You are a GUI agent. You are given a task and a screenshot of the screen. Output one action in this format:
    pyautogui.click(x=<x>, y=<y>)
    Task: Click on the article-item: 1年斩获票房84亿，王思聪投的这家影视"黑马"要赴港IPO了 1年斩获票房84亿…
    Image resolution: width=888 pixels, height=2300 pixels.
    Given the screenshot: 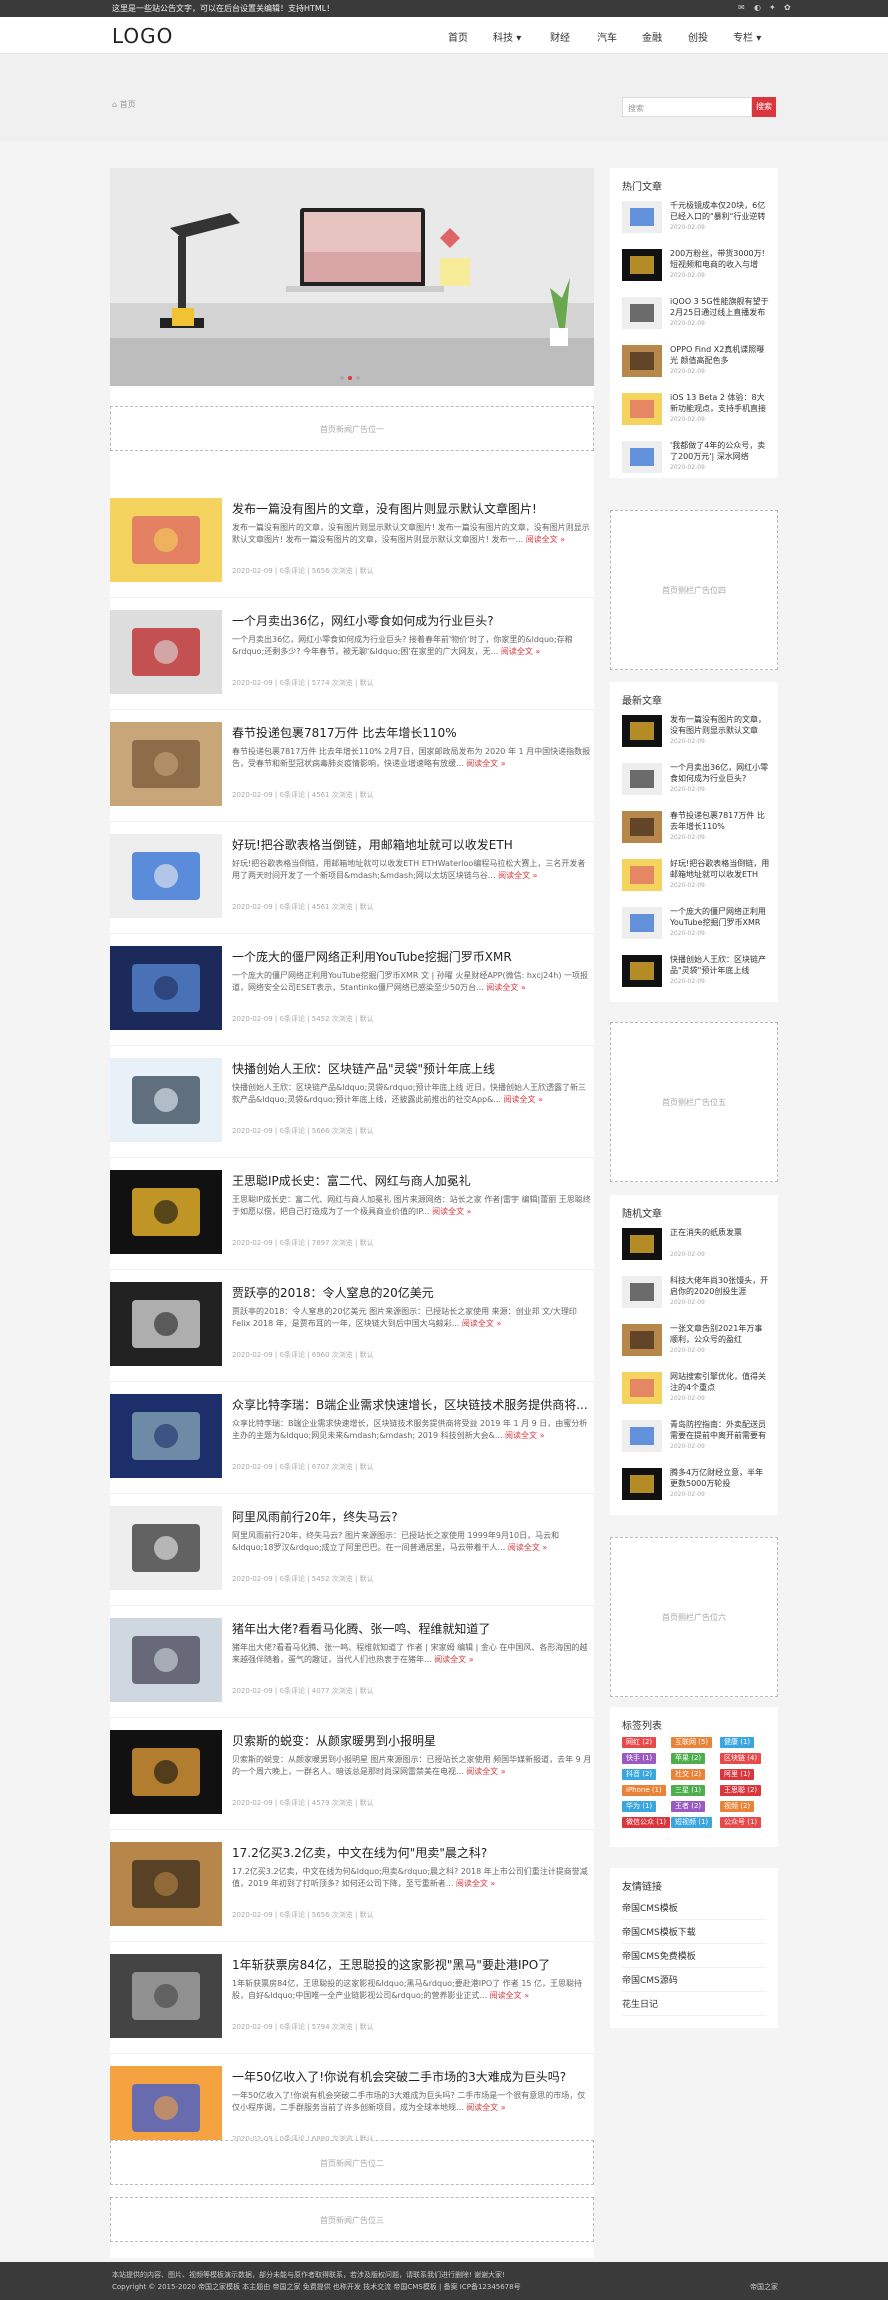 What is the action you would take?
    pyautogui.click(x=352, y=1998)
    